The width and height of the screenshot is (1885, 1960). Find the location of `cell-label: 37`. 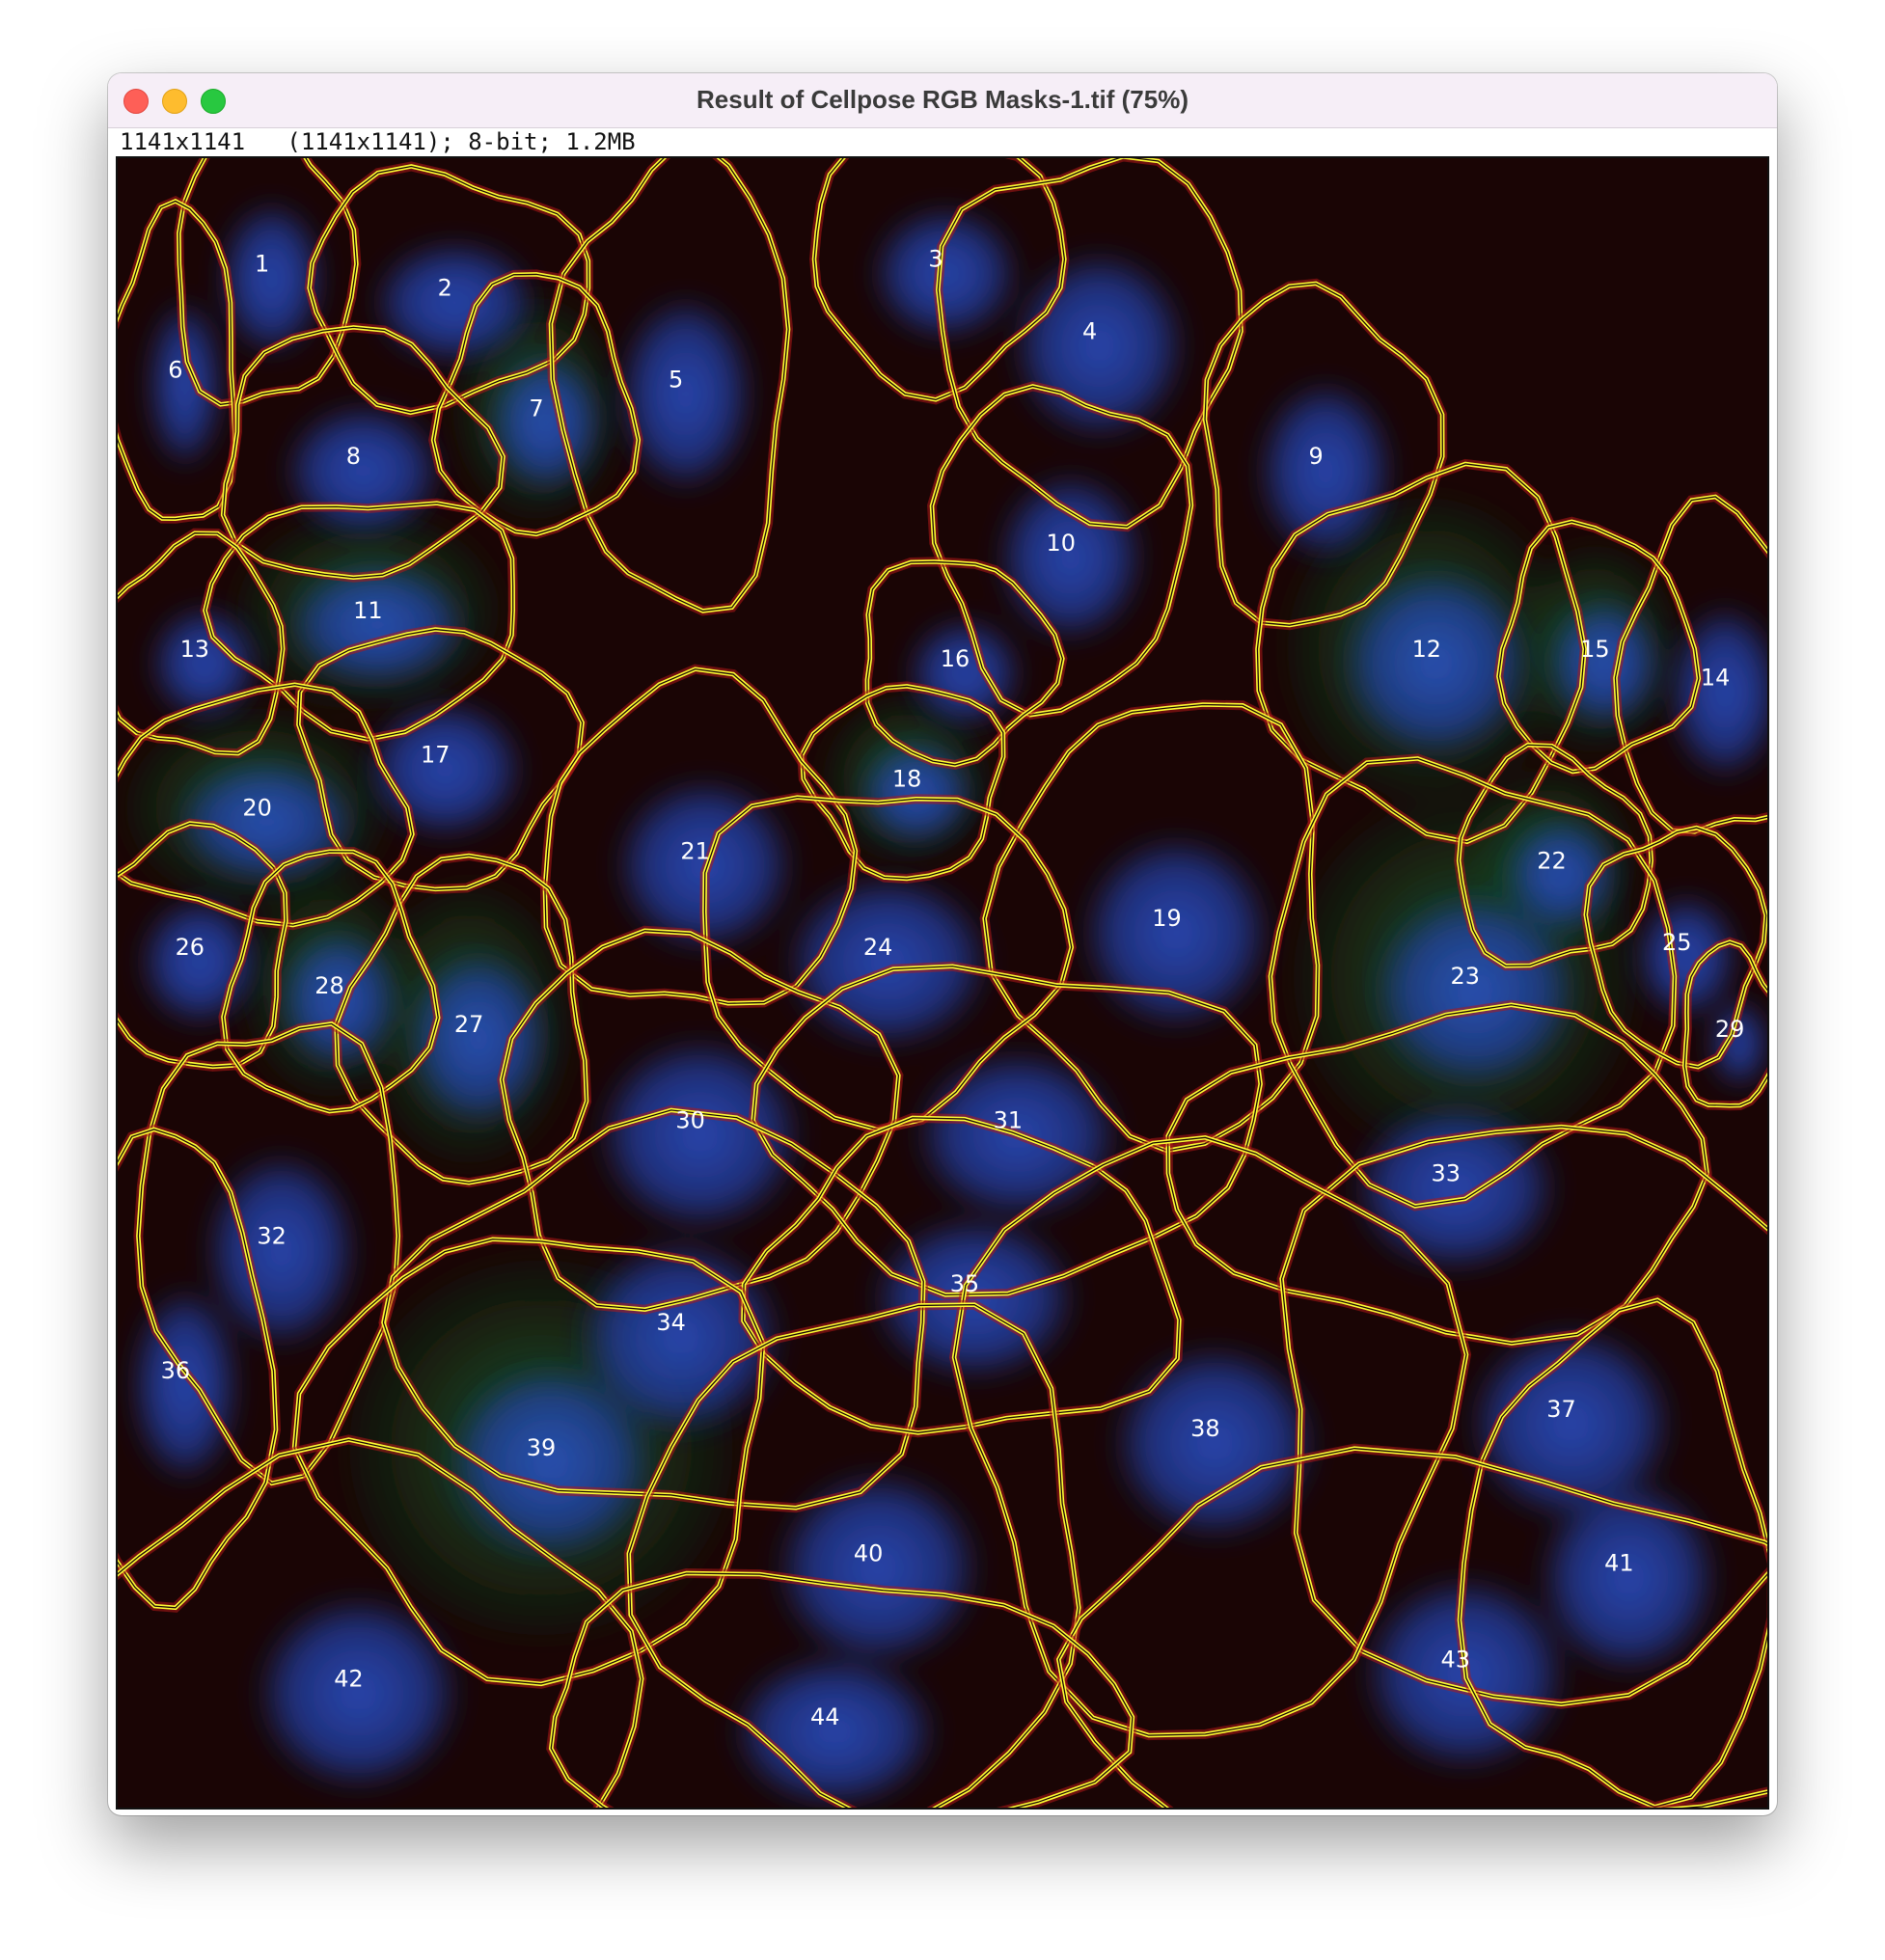

cell-label: 37 is located at coordinates (1560, 1409).